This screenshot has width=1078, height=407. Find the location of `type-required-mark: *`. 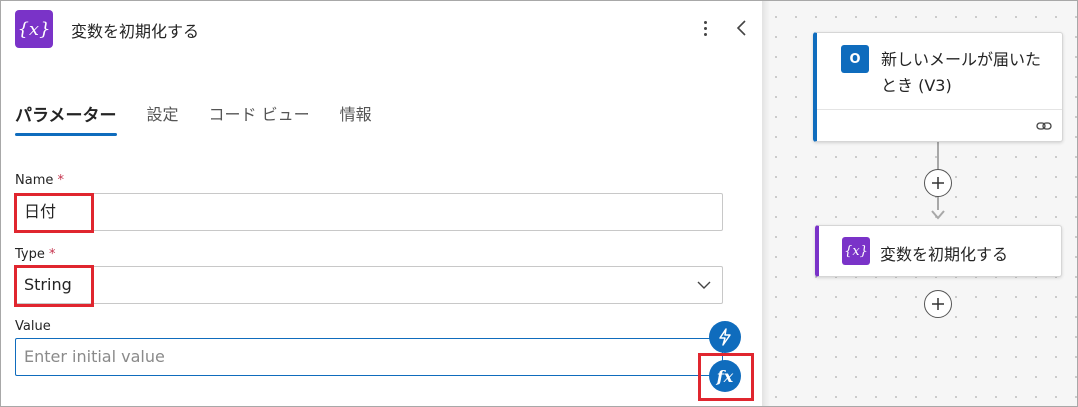

type-required-mark: * is located at coordinates (52, 254).